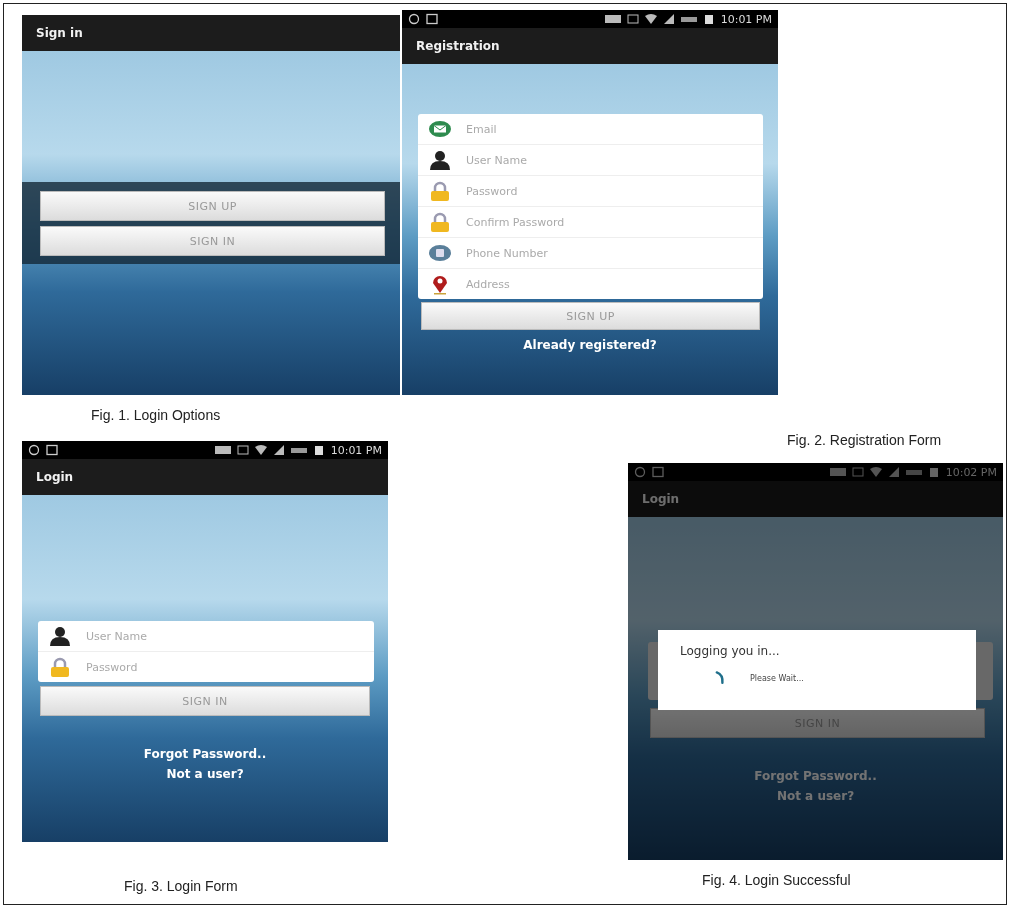  I want to click on figure-caption: Fig. 2. Registration Form, so click(864, 440).